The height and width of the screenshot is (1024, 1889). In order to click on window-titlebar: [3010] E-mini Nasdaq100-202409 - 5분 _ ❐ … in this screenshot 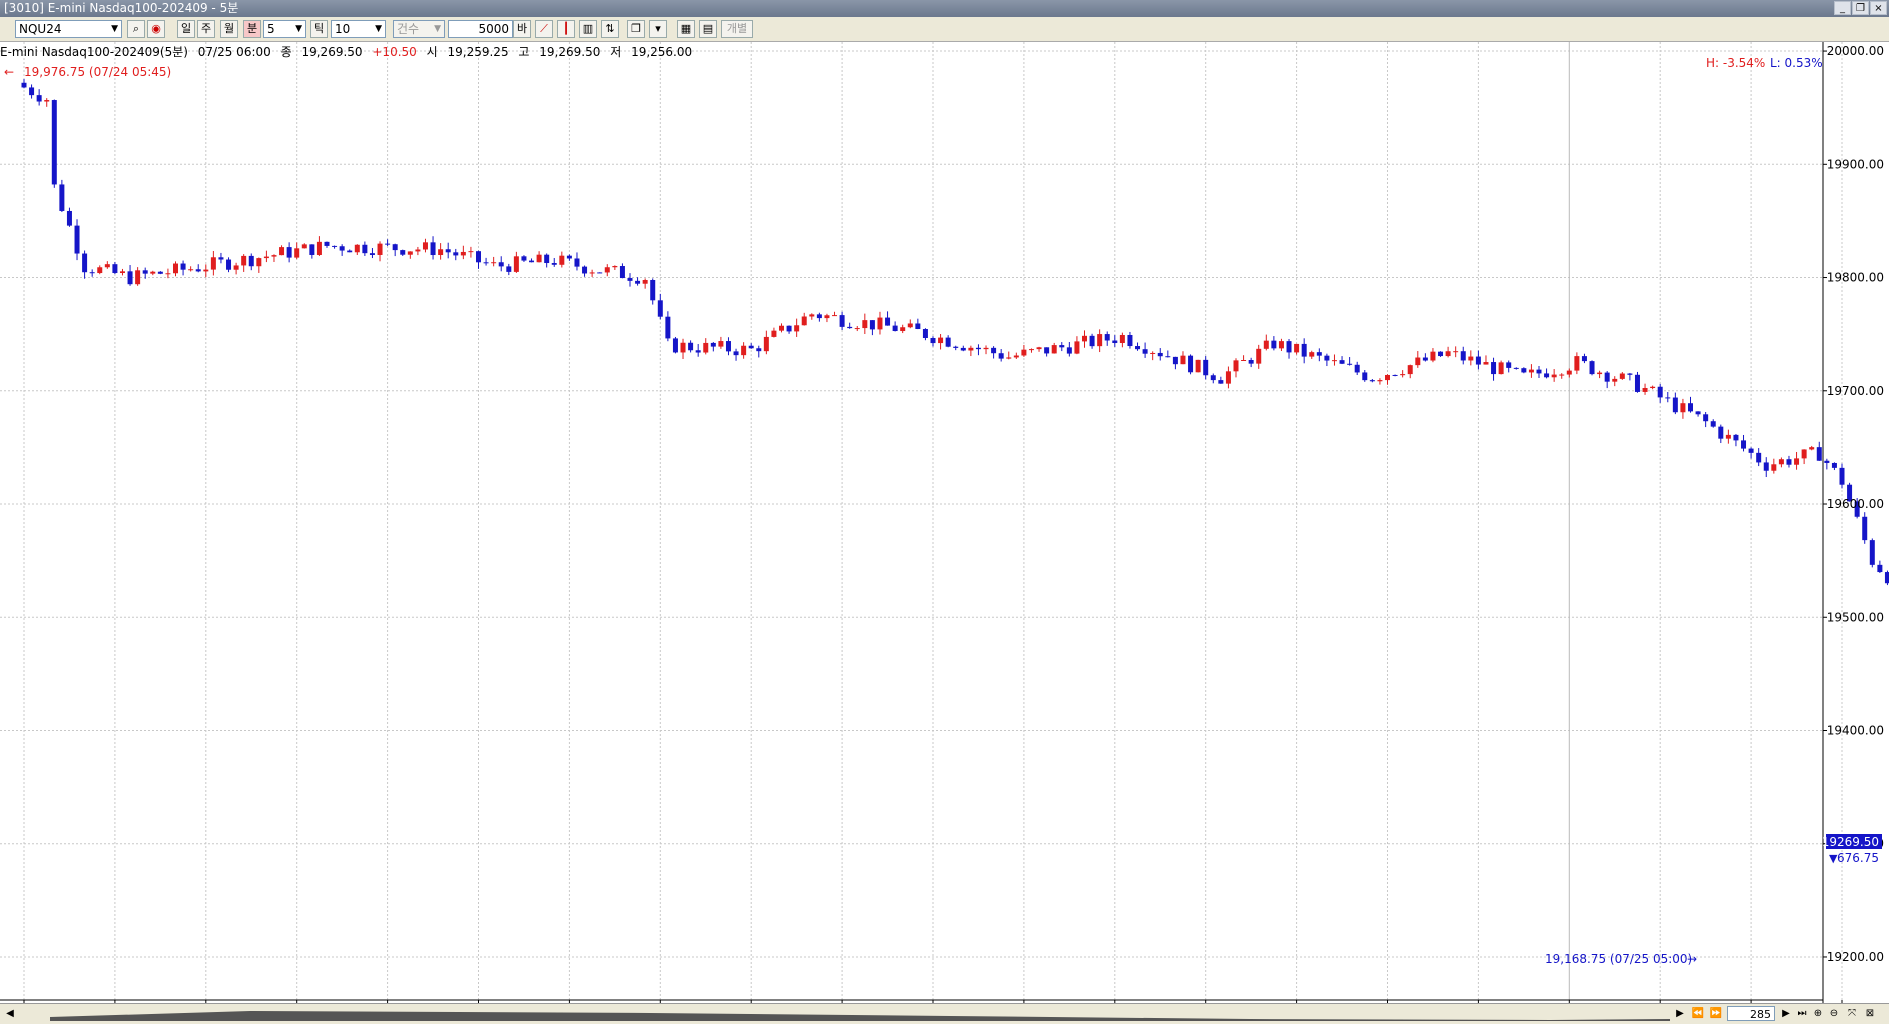, I will do `click(944, 8)`.